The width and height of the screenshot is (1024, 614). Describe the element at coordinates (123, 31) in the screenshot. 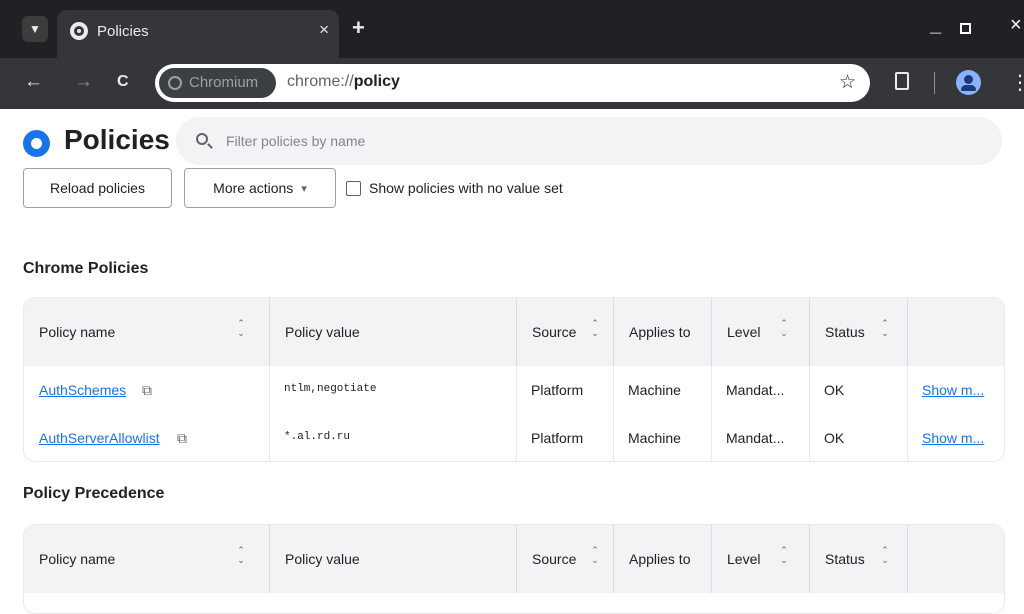

I see `tab-title: Policies` at that location.